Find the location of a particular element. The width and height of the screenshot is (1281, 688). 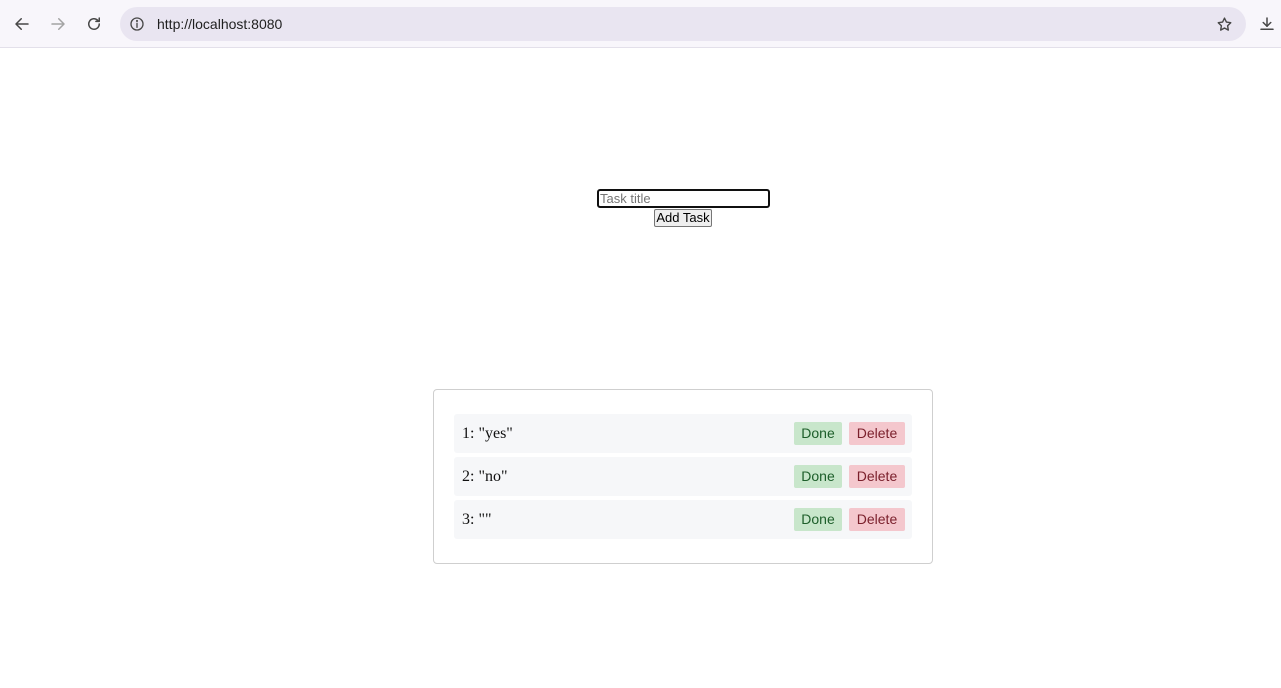

arrow-right-icon is located at coordinates (58, 24).